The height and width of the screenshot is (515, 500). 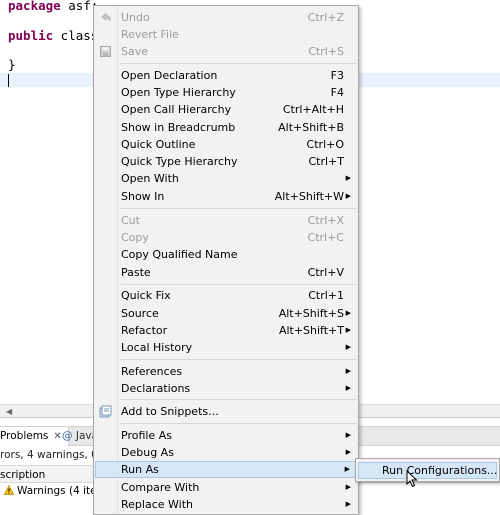 What do you see at coordinates (226, 254) in the screenshot?
I see `menu-item-copy-qualified-name: Copy Qualified Name` at bounding box center [226, 254].